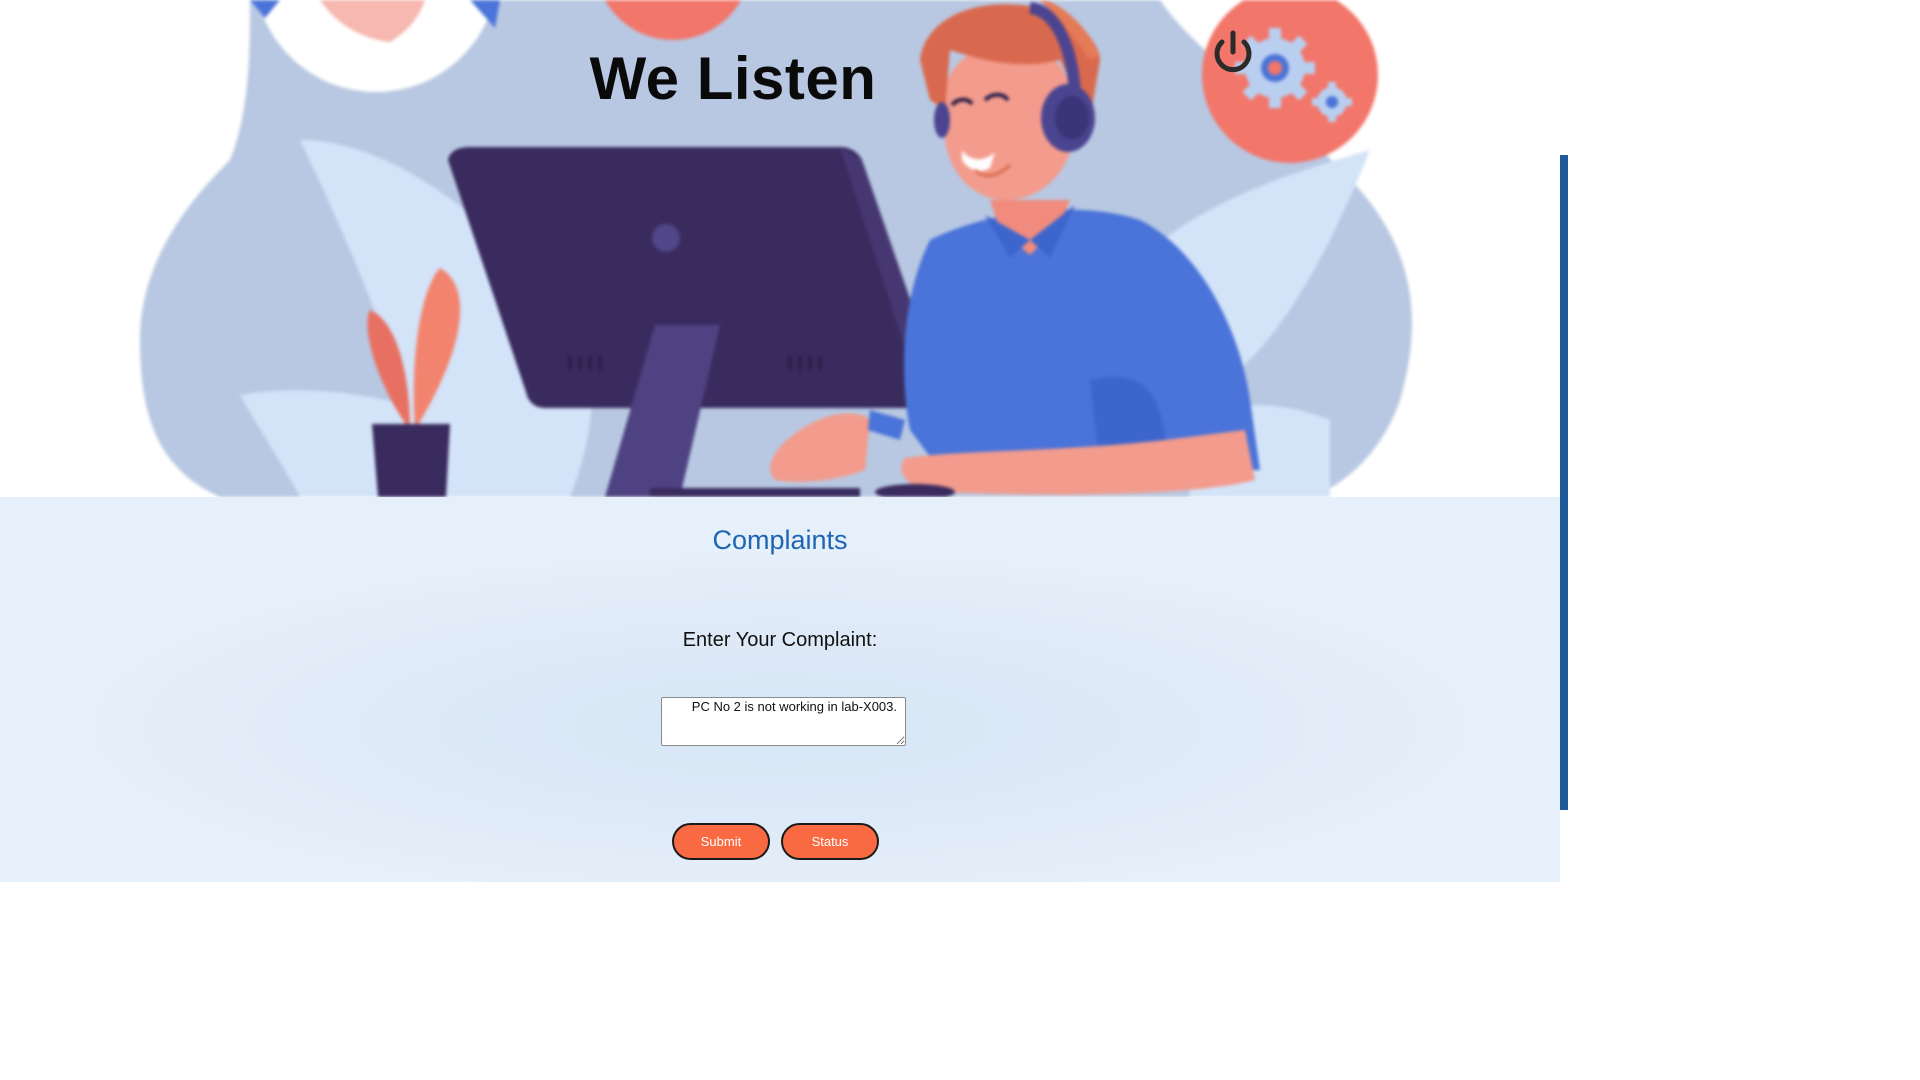 The width and height of the screenshot is (1920, 1080). I want to click on complaint-label: Enter Your Complaint:, so click(780, 640).